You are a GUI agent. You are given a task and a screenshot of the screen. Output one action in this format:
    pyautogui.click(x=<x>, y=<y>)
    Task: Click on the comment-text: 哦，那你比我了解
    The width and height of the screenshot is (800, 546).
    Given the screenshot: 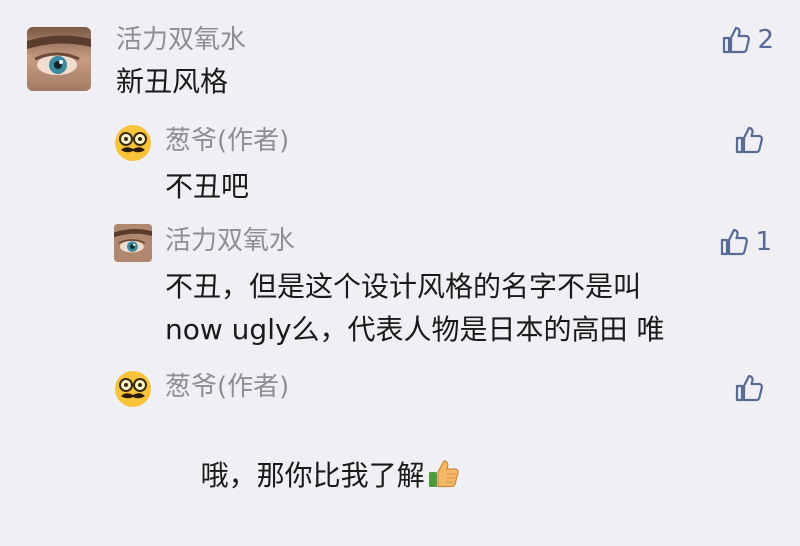 What is the action you would take?
    pyautogui.click(x=313, y=478)
    